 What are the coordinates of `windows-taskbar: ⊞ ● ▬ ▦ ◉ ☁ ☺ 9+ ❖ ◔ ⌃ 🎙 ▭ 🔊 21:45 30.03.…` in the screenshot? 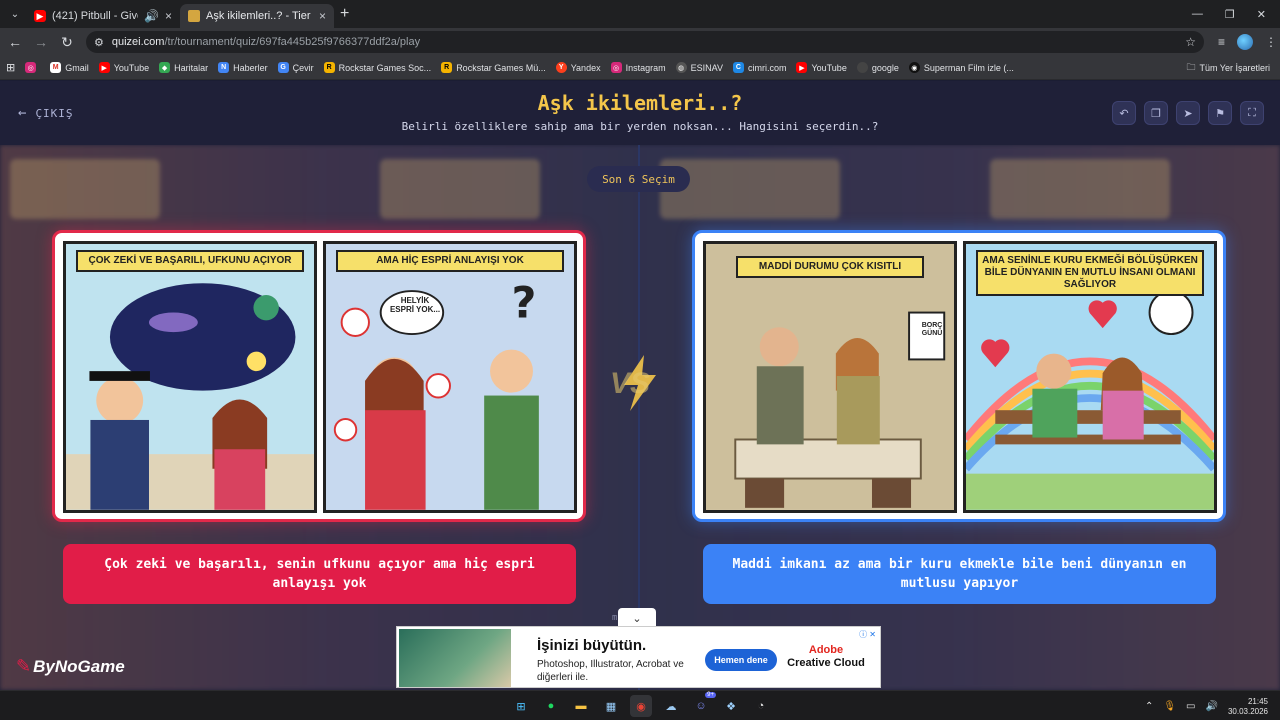 It's located at (640, 705).